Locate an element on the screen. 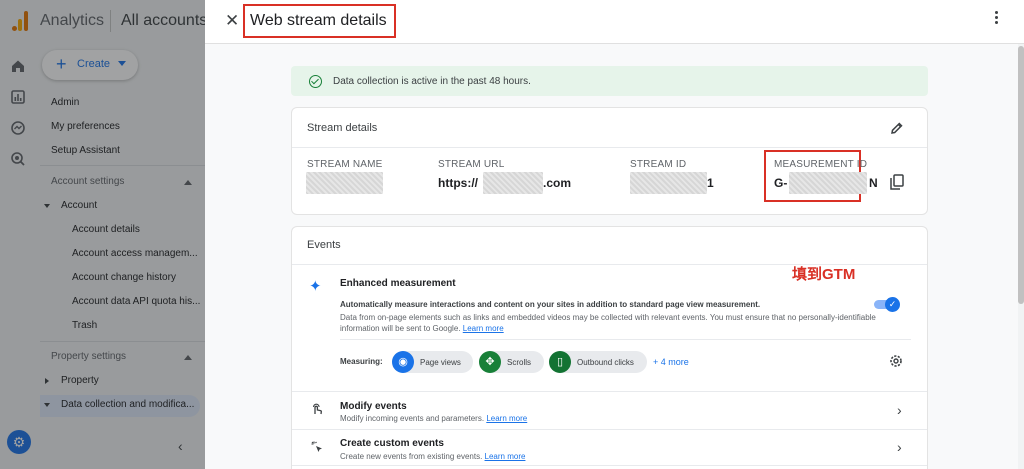 This screenshot has height=469, width=1024. more-measurements-link: + 4 more is located at coordinates (671, 362).